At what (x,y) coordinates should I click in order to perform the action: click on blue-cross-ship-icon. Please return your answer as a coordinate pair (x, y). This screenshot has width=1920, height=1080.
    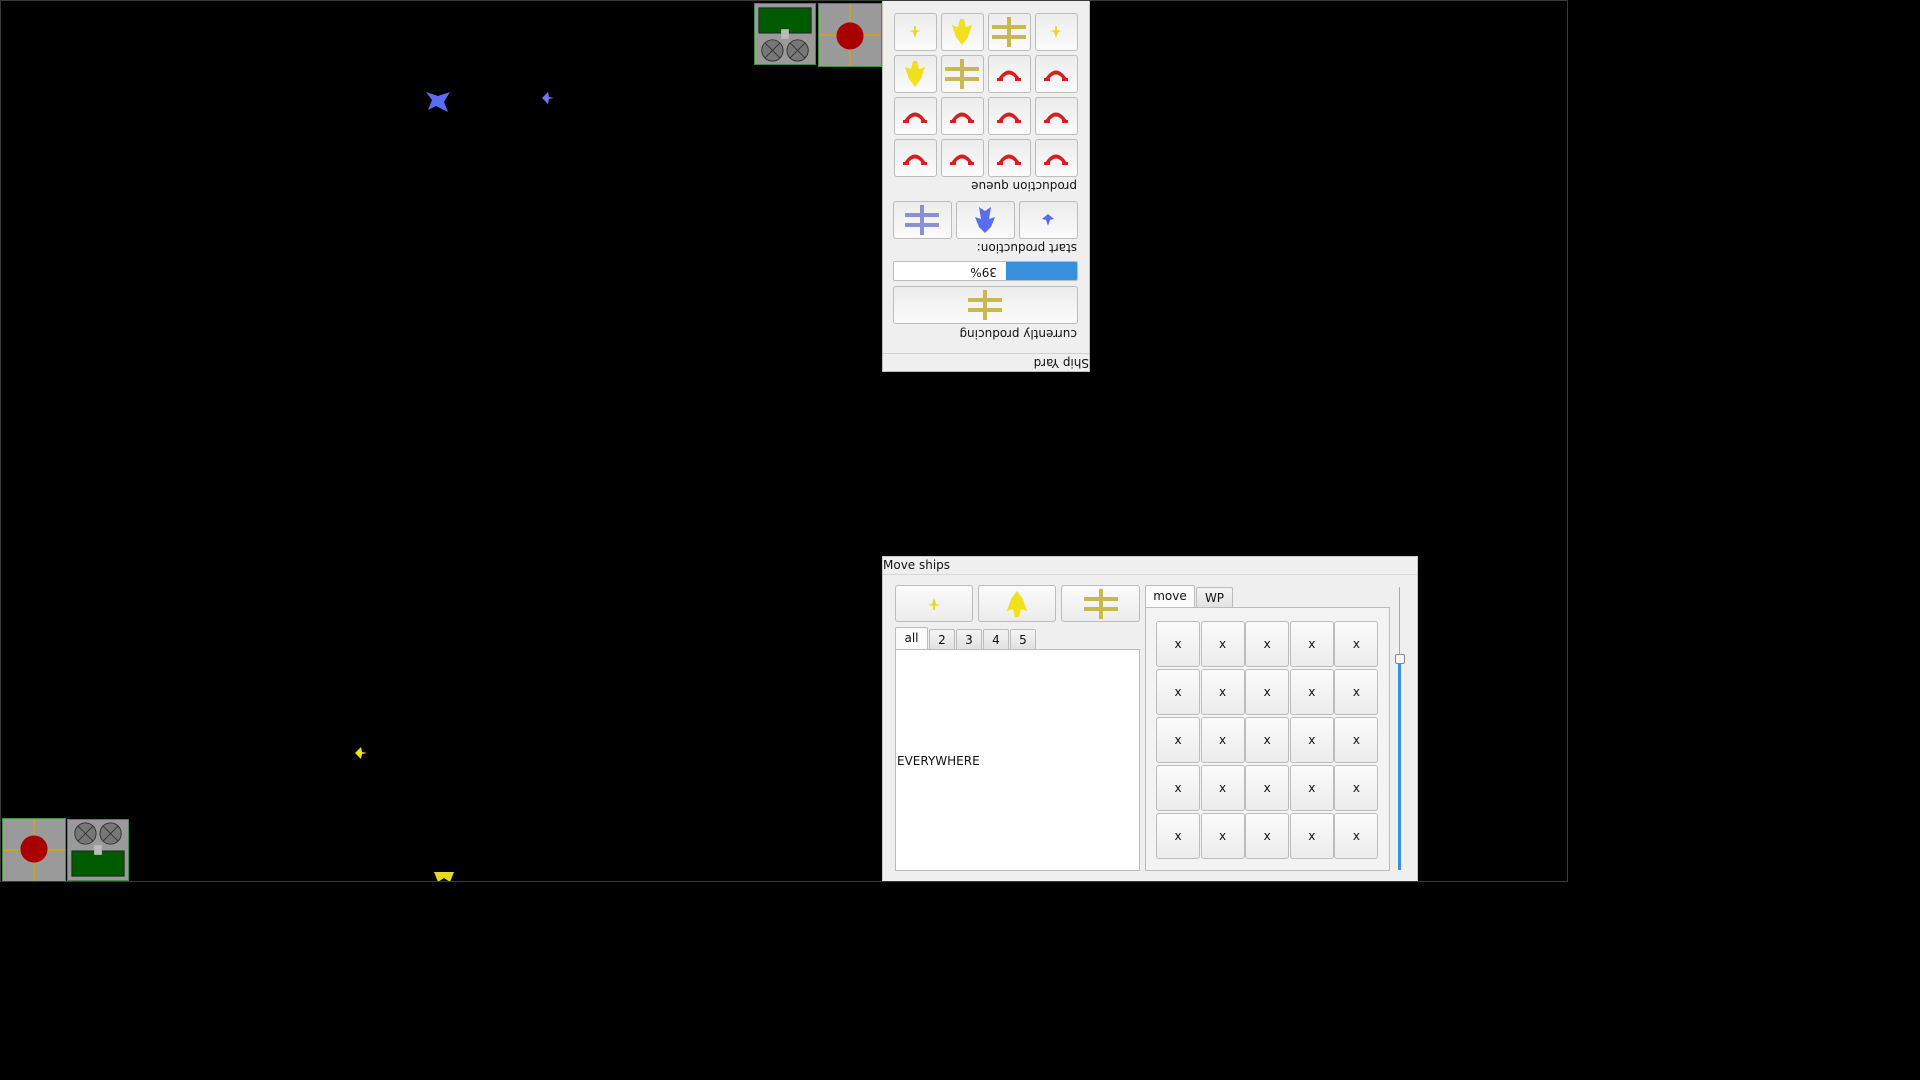
    Looking at the image, I should click on (922, 220).